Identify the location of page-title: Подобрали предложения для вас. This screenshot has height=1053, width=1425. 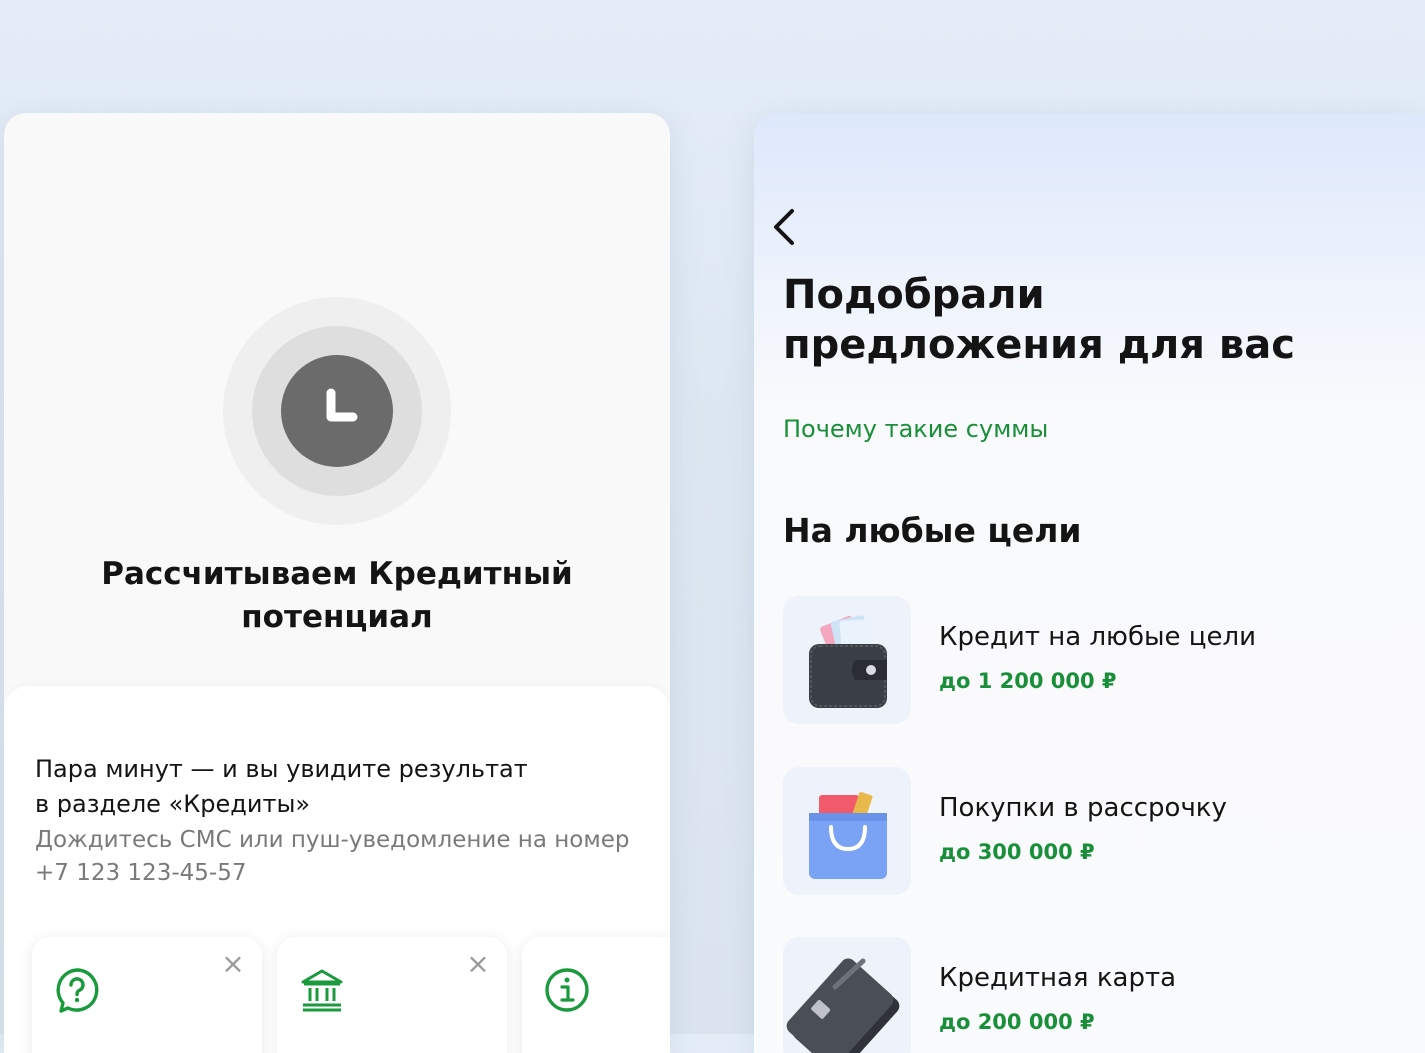
(1039, 320).